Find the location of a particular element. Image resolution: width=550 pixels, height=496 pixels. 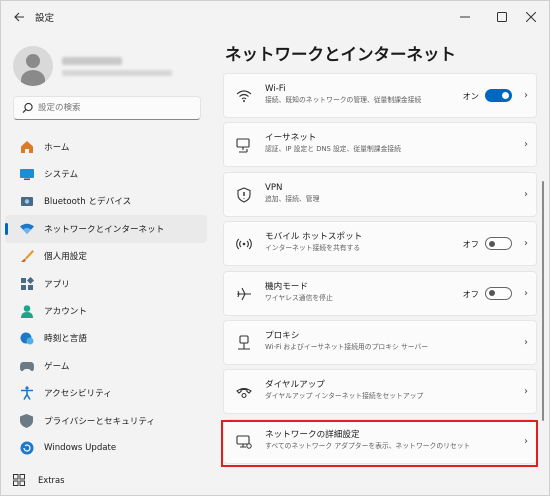

sidebar-item-accounts: アカウント is located at coordinates (106, 310).